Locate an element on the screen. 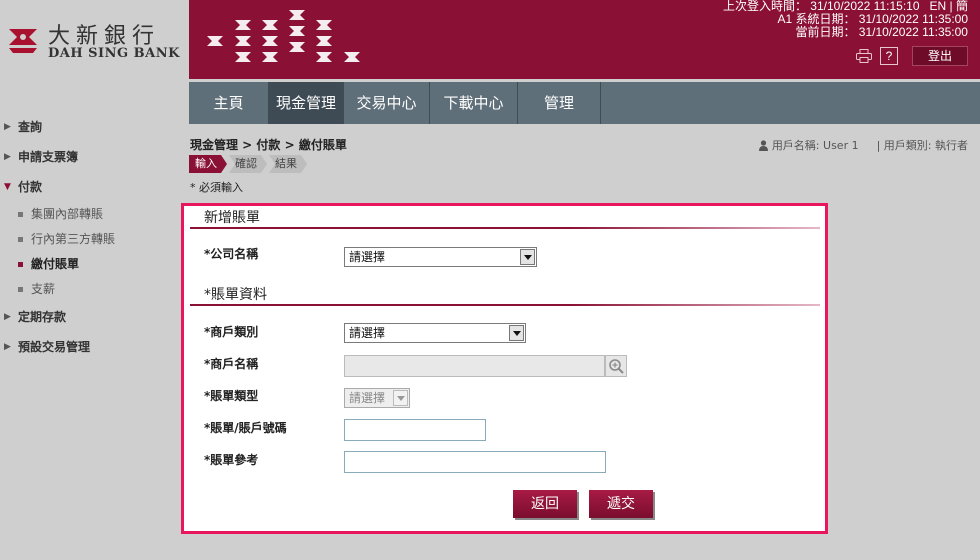 Image resolution: width=980 pixels, height=560 pixels. brand-pattern-icon is located at coordinates (283, 36).